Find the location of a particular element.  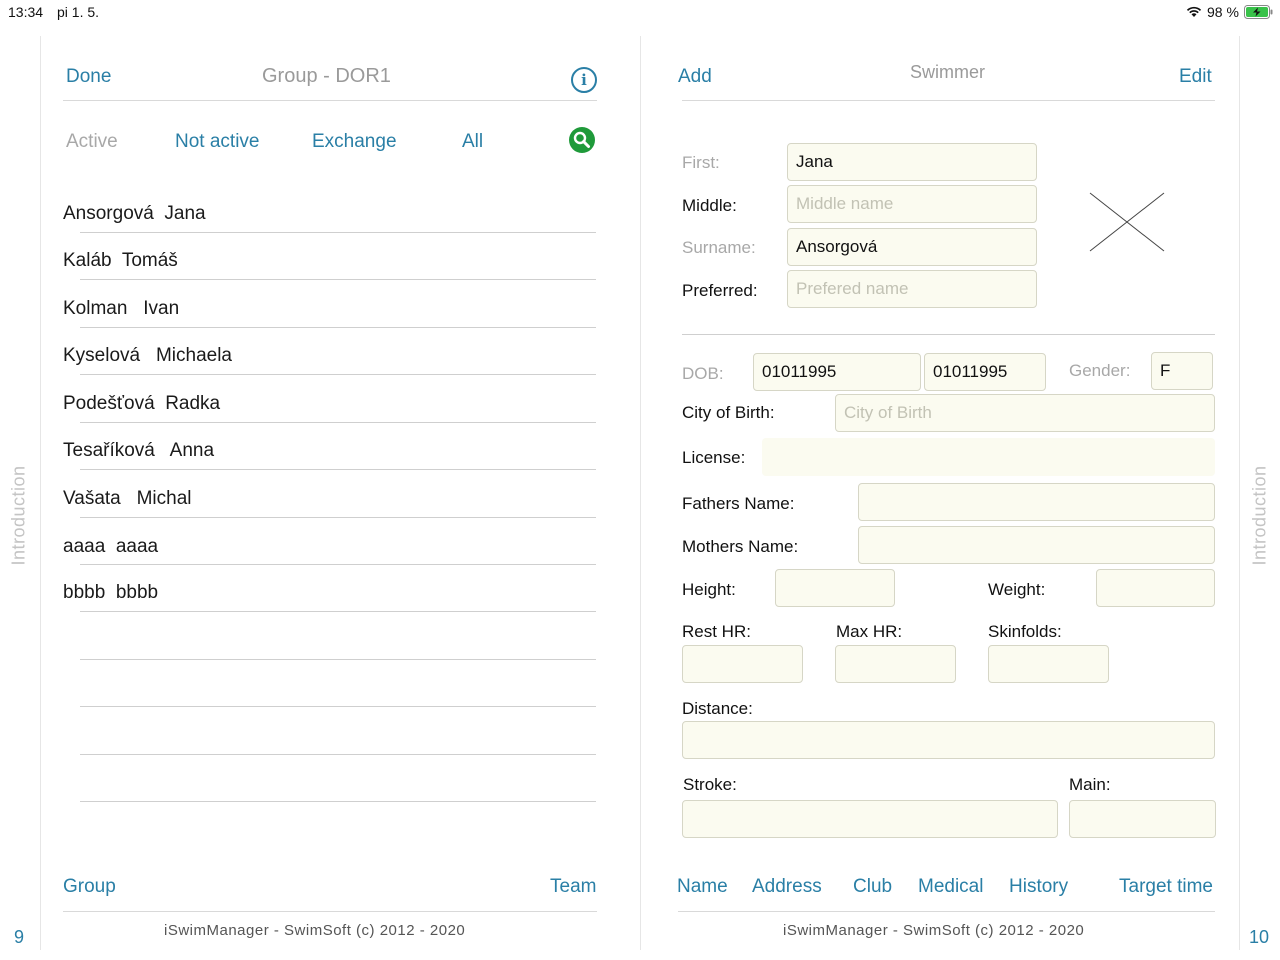

list-item: Ansorgová Jana is located at coordinates (134, 214).